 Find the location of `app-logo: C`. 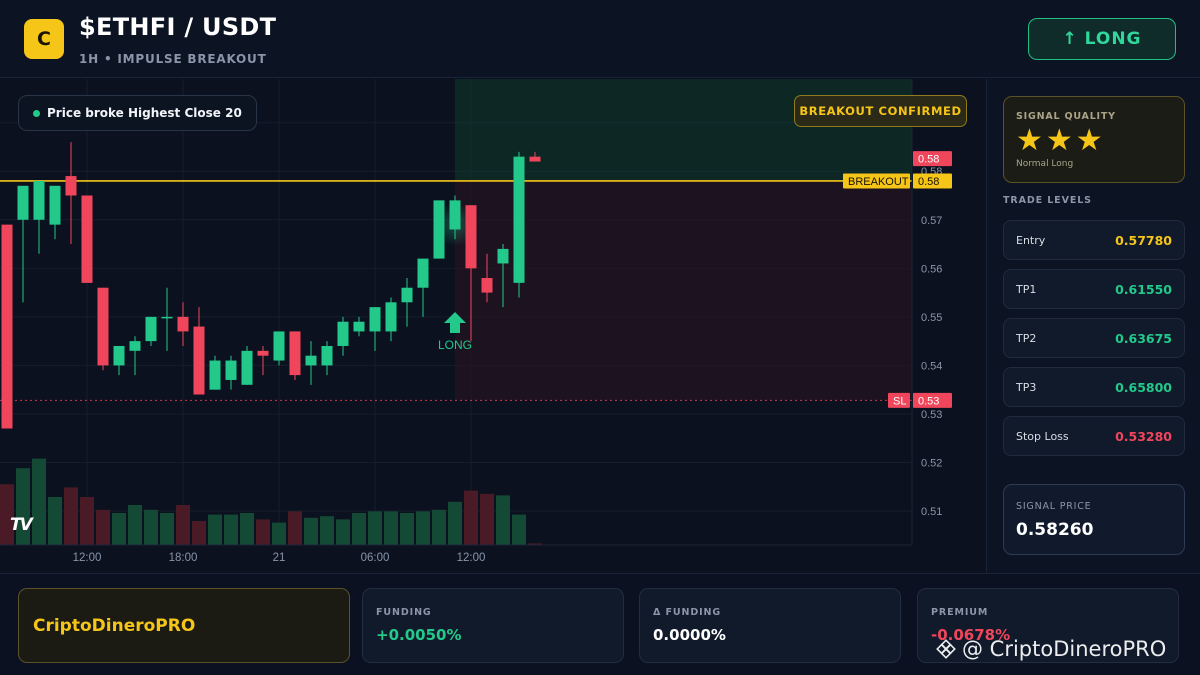

app-logo: C is located at coordinates (44, 39).